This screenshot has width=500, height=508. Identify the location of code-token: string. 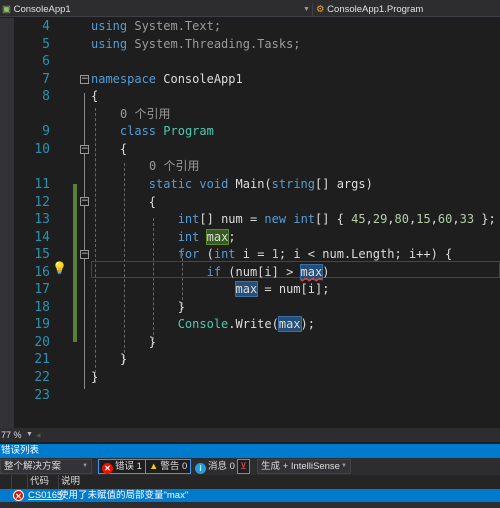
(293, 183).